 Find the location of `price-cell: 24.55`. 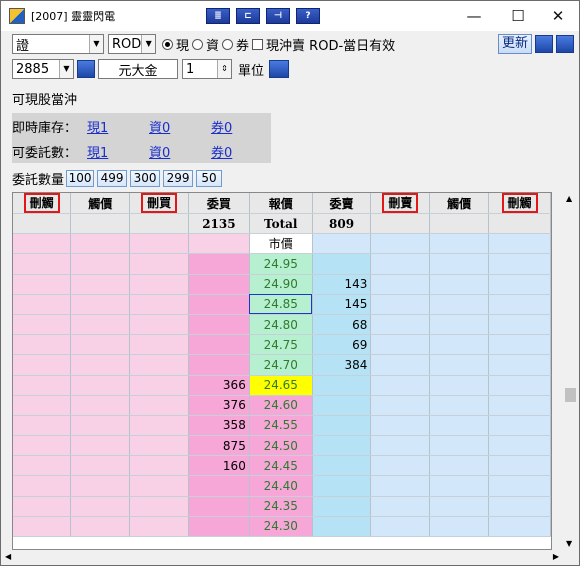

price-cell: 24.55 is located at coordinates (281, 426).